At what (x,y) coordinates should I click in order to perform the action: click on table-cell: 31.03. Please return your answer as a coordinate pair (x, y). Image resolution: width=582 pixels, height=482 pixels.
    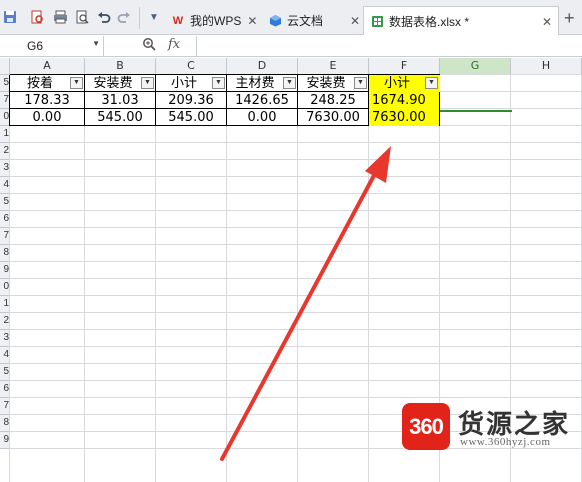
    Looking at the image, I should click on (120, 100).